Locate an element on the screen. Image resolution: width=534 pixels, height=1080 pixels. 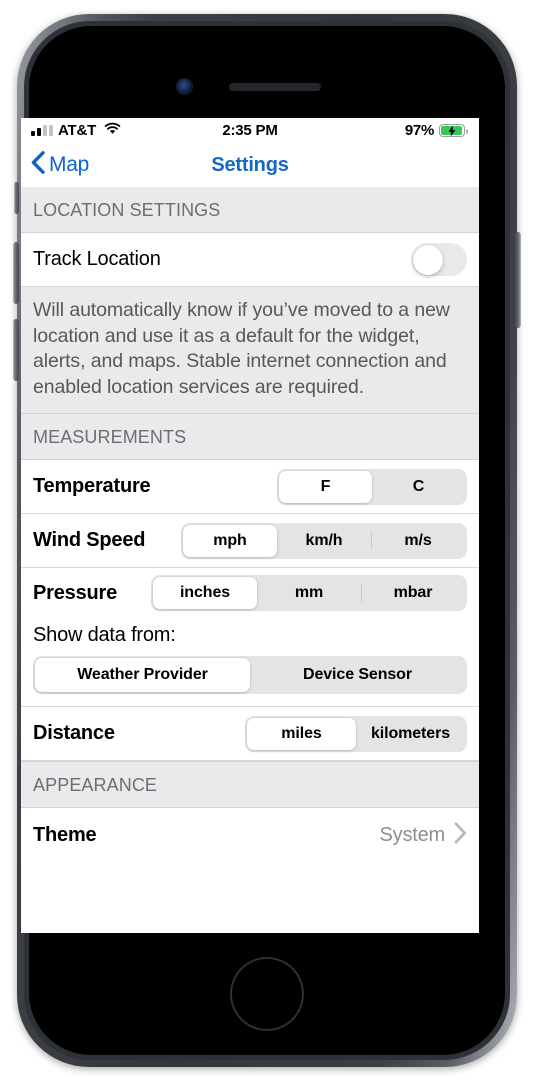
back-button: Map is located at coordinates (60, 165).